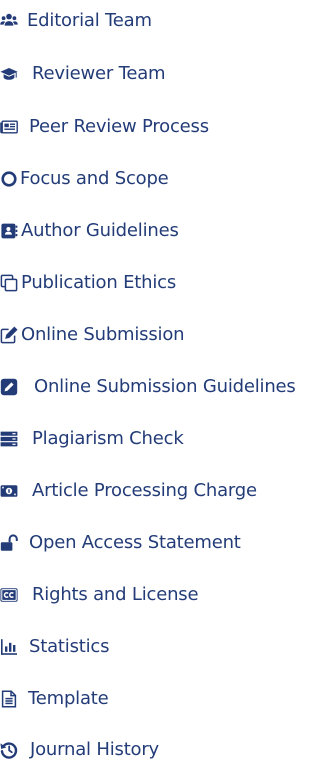 This screenshot has width=320, height=765. What do you see at coordinates (9, 439) in the screenshot?
I see `server-icon` at bounding box center [9, 439].